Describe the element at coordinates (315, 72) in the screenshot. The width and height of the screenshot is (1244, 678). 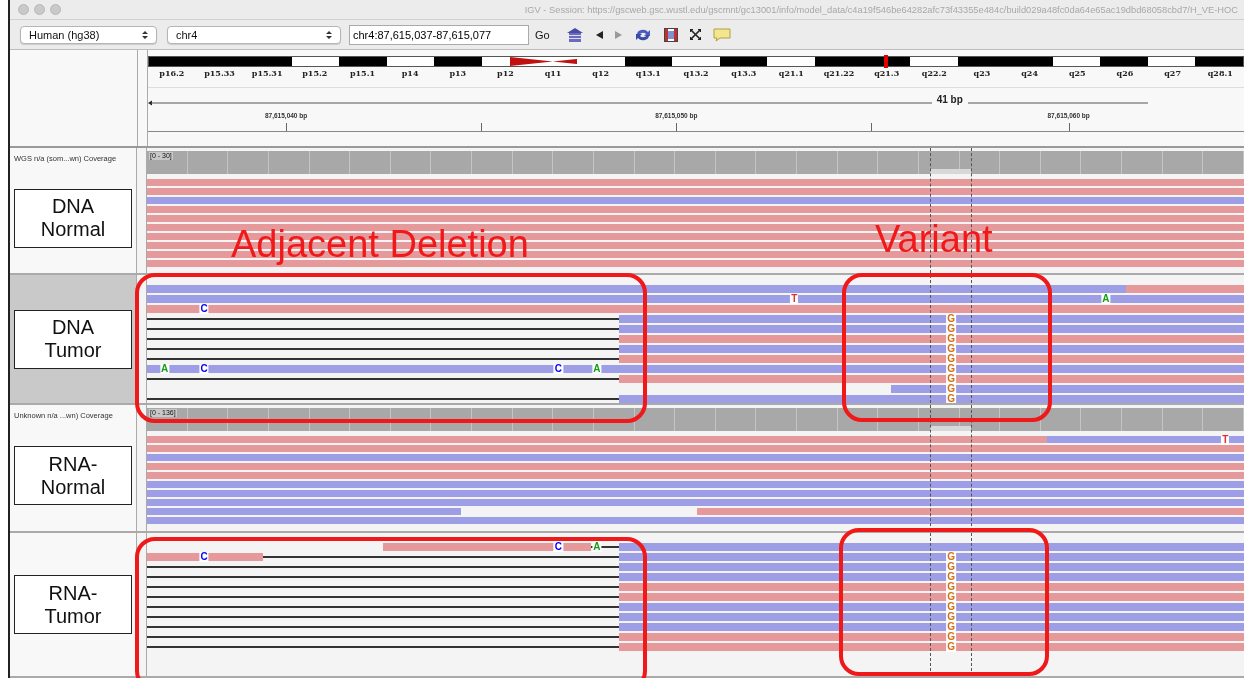
I see `band-label: p15.2` at that location.